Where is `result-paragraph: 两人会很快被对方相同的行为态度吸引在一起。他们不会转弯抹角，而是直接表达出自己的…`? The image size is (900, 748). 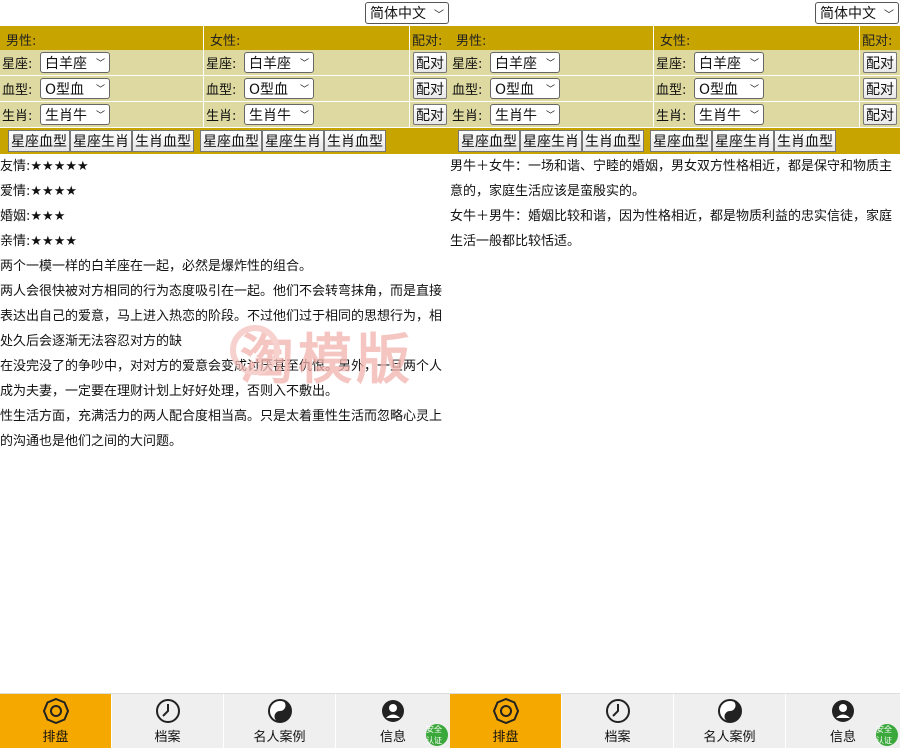
result-paragraph: 两人会很快被对方相同的行为态度吸引在一起。他们不会转弯抹角，而是直接表达出自己的… is located at coordinates (221, 316).